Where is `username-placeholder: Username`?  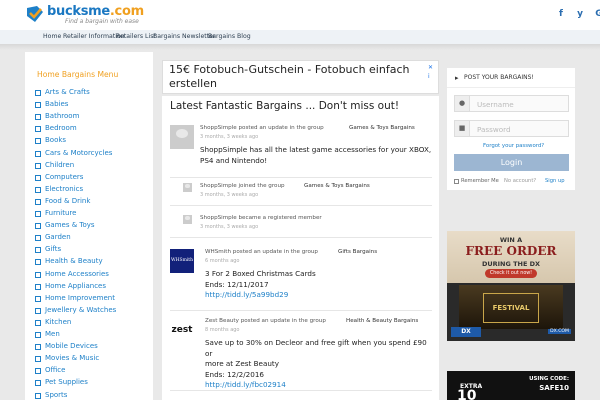
username-placeholder: Username is located at coordinates (495, 104).